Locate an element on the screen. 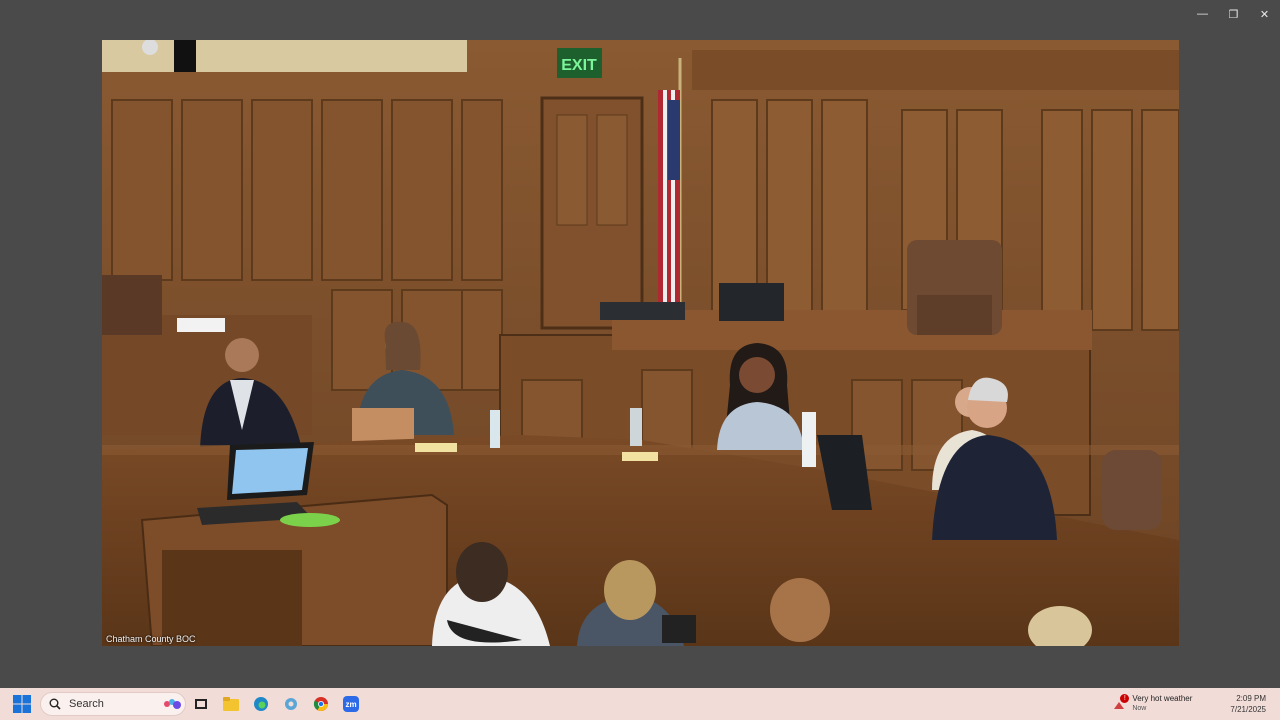 Image resolution: width=1280 pixels, height=720 pixels. clock: 2:09 PM 7/21/2025 is located at coordinates (1248, 704).